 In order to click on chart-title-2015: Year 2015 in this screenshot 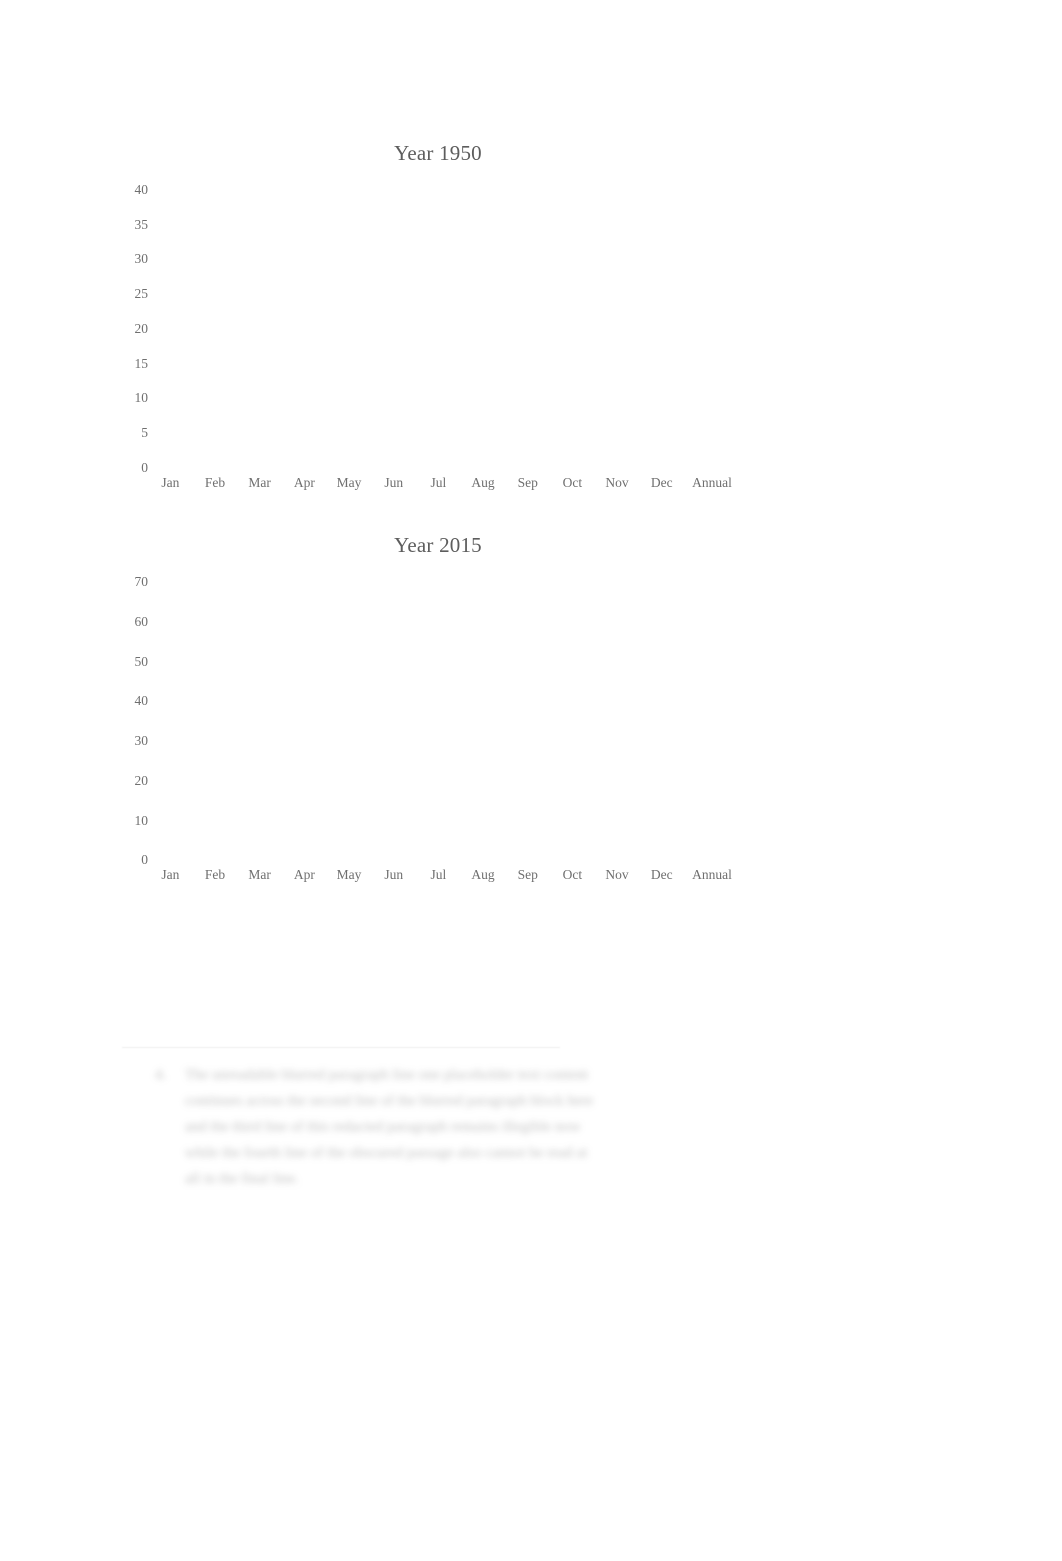, I will do `click(438, 545)`.